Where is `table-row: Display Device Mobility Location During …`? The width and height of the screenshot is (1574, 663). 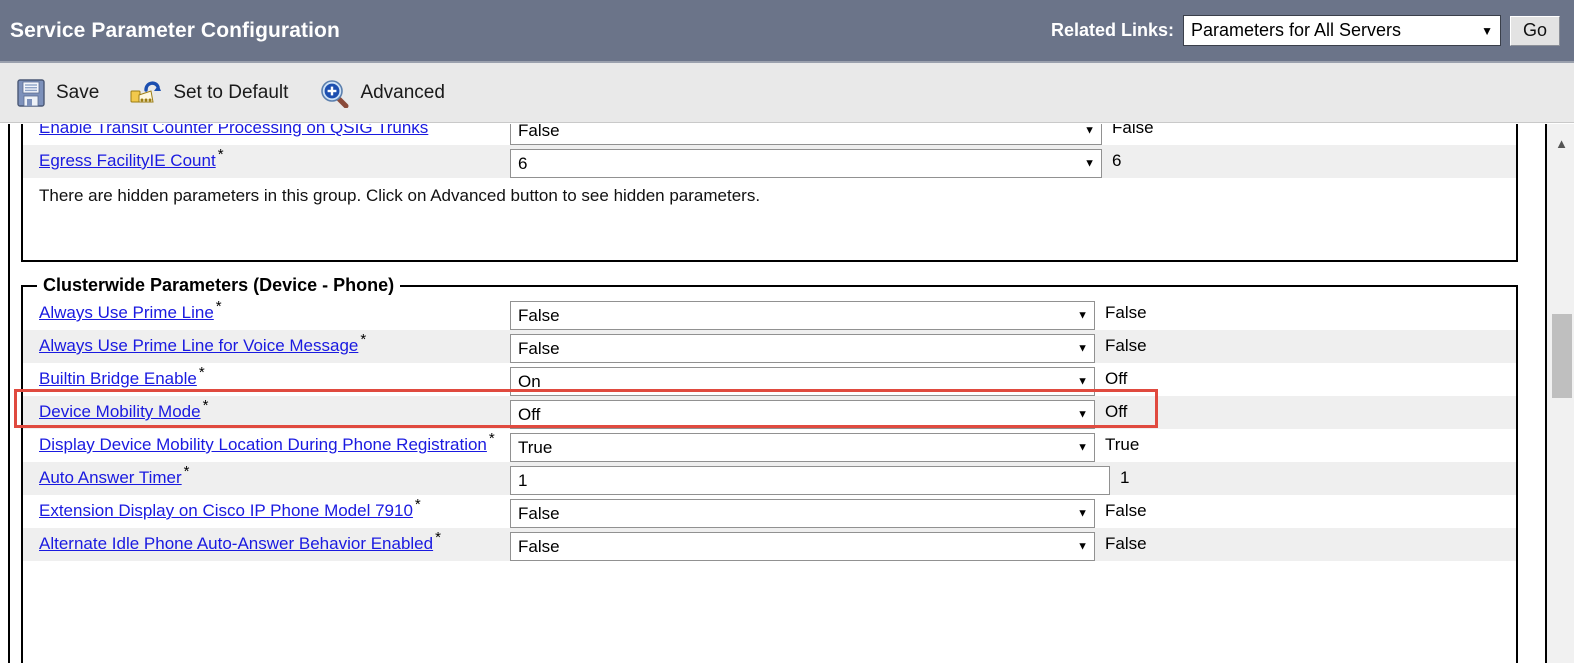
table-row: Display Device Mobility Location During … is located at coordinates (769, 445).